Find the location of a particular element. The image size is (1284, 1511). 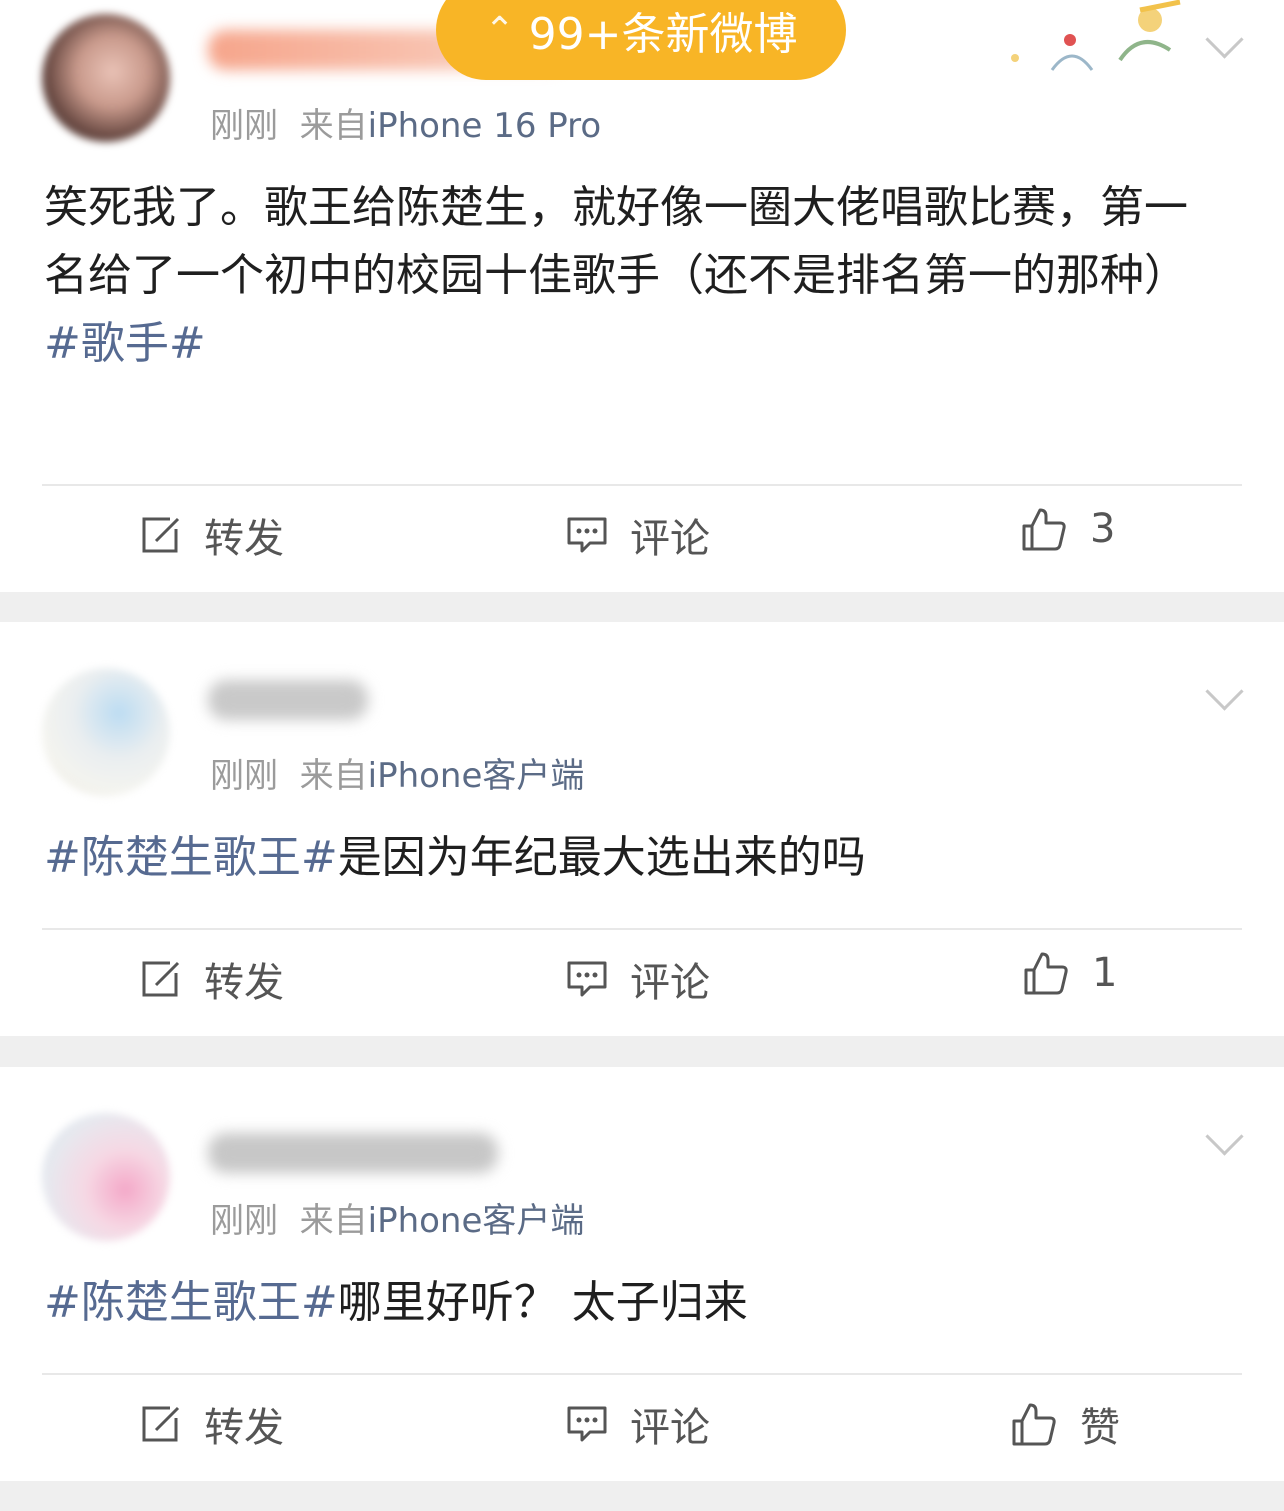

arrow-up-icon: ⌃ is located at coordinates (499, 30).